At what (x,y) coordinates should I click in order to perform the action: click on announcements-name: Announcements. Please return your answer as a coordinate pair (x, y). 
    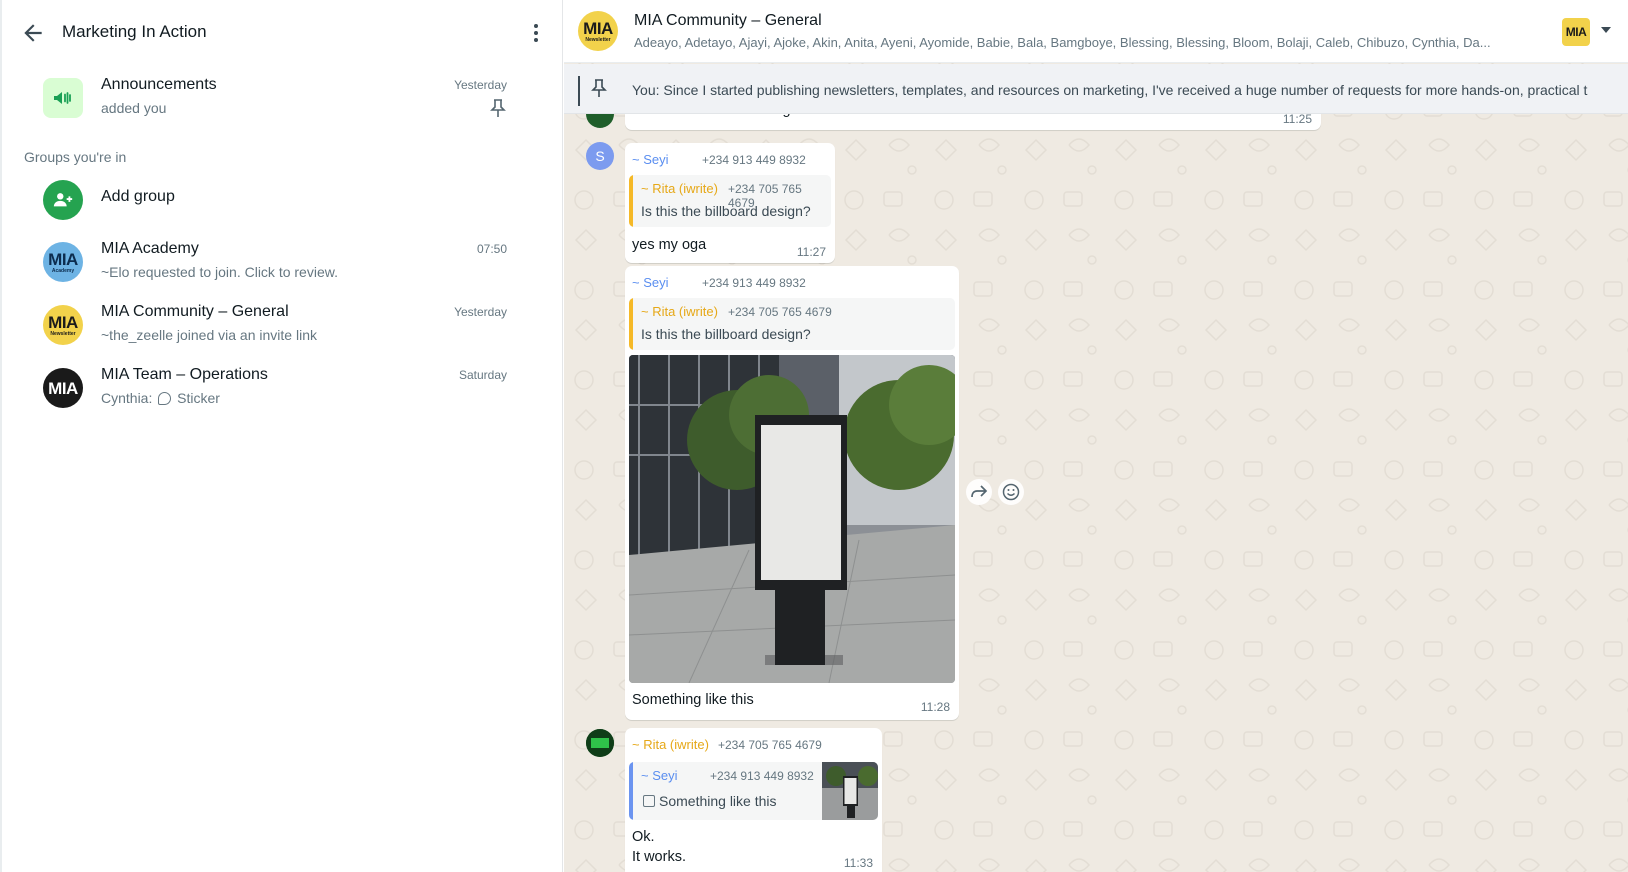
    Looking at the image, I should click on (159, 84).